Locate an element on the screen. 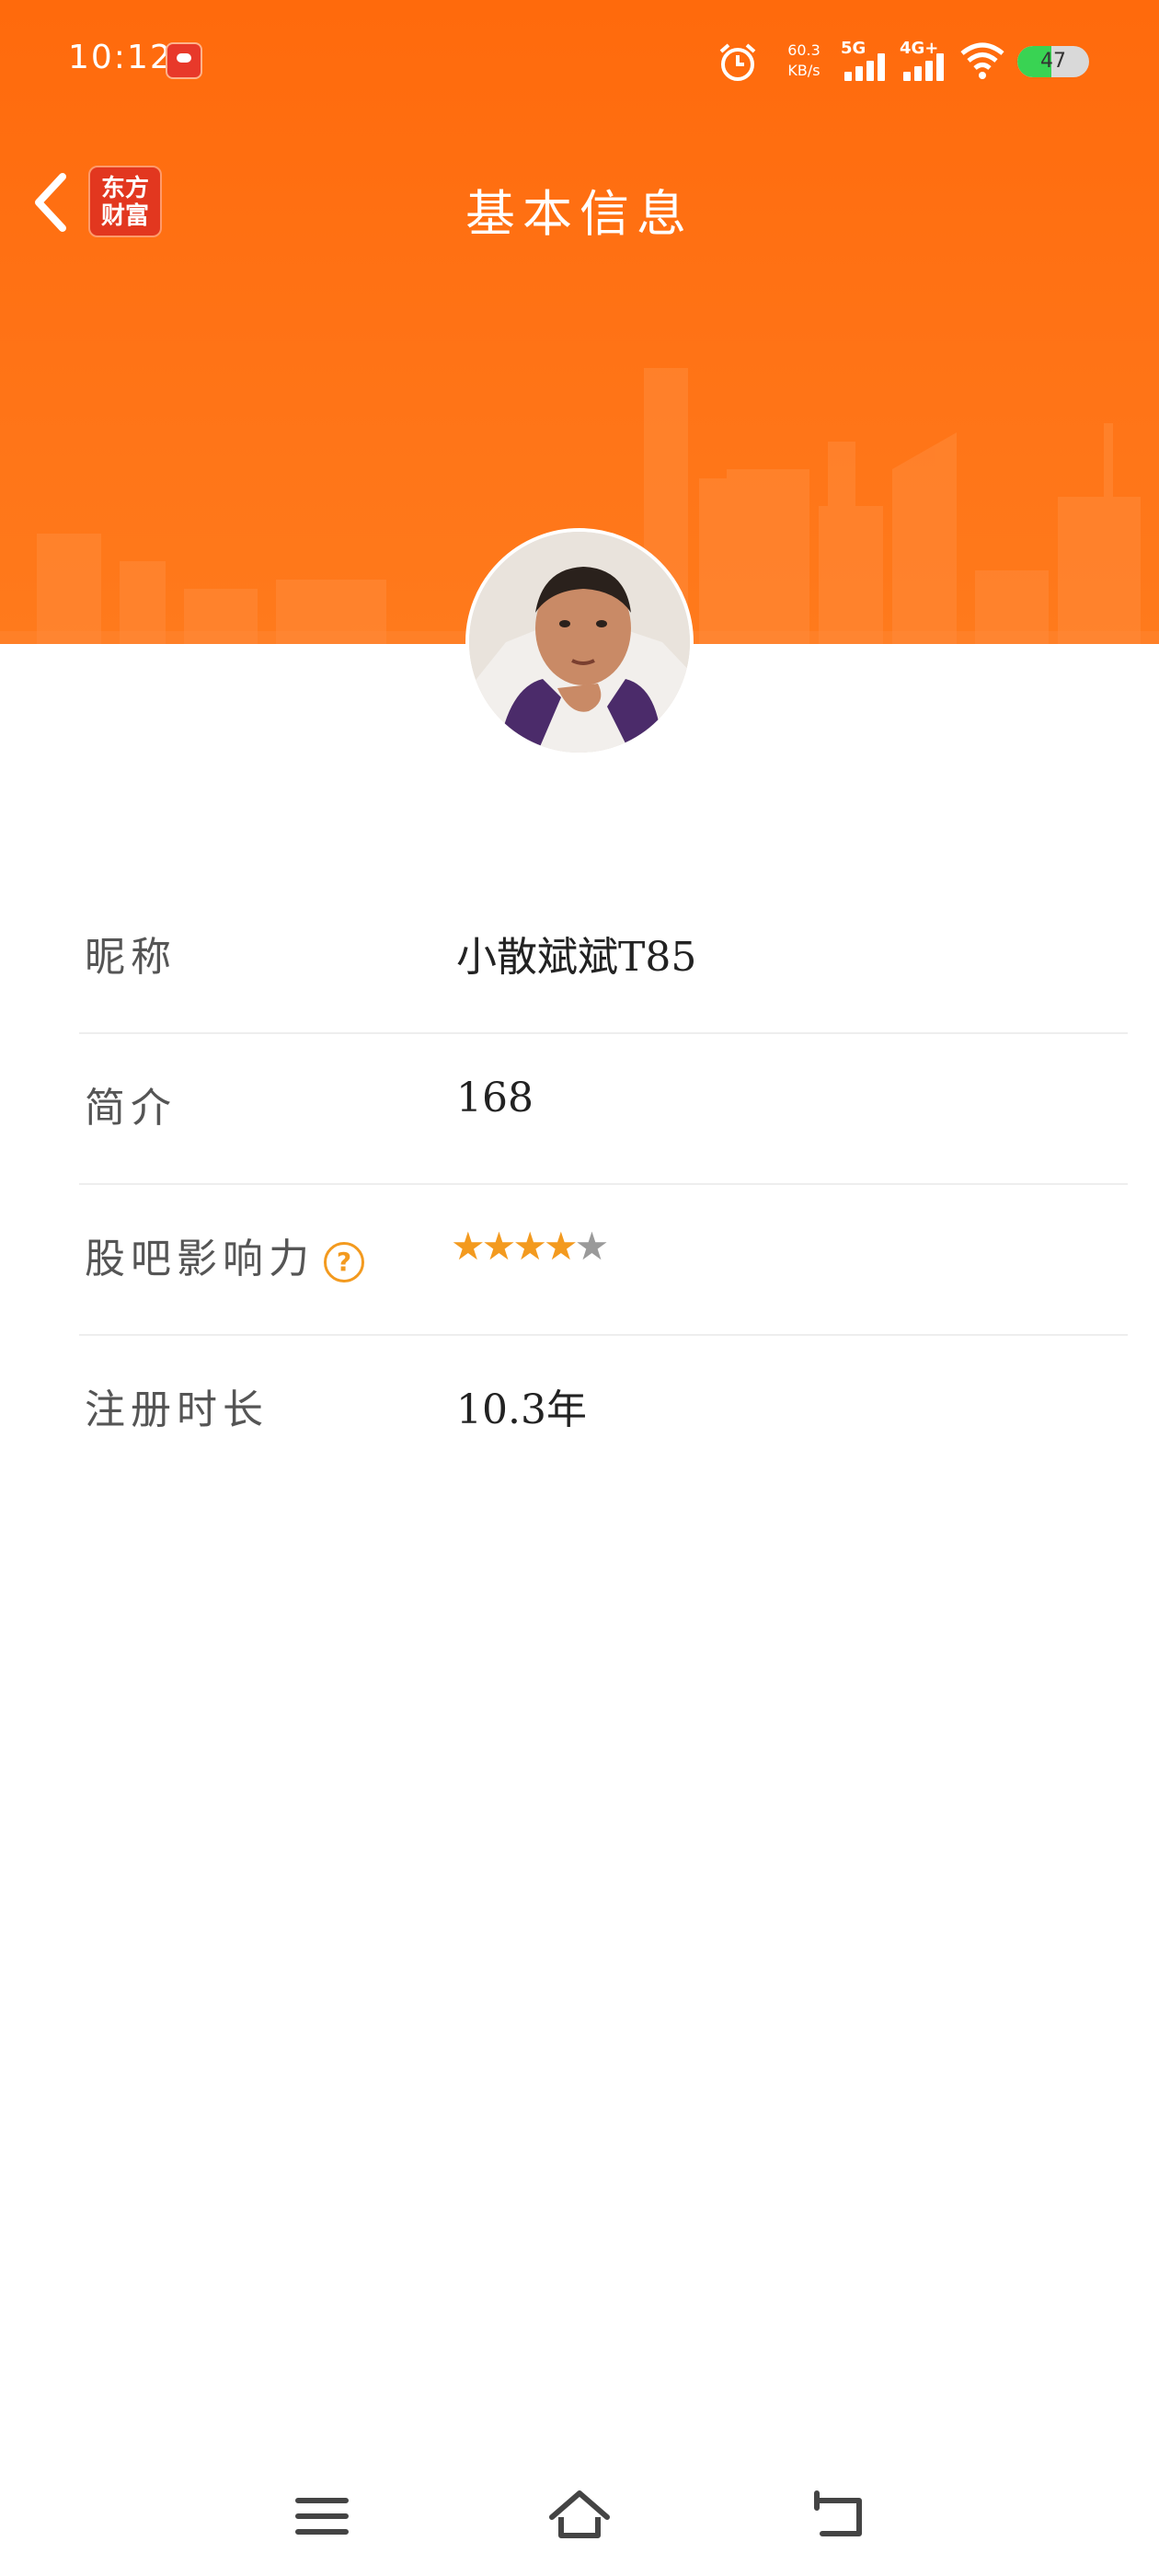 The image size is (1159, 2576). avatar is located at coordinates (579, 642).